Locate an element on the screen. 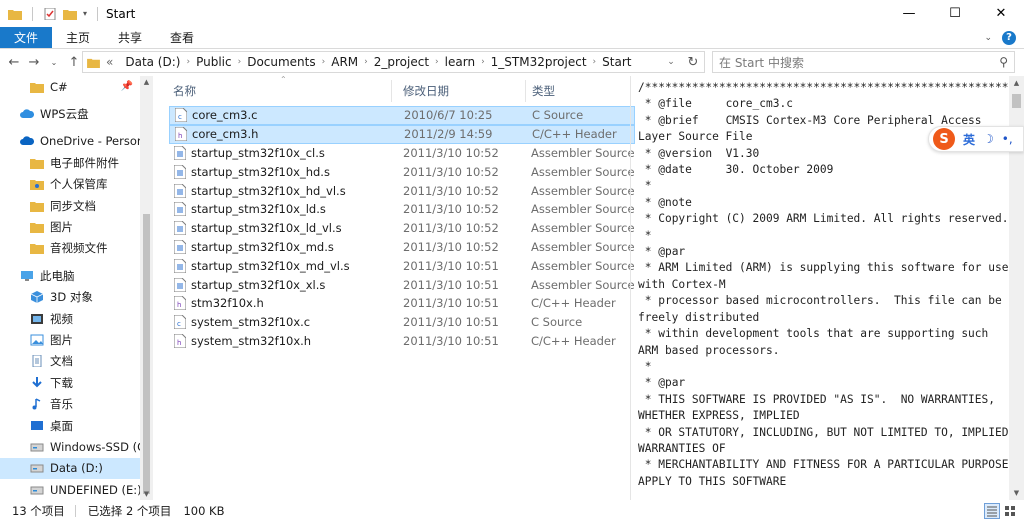  sidebar-item: 音乐 is located at coordinates (76, 403).